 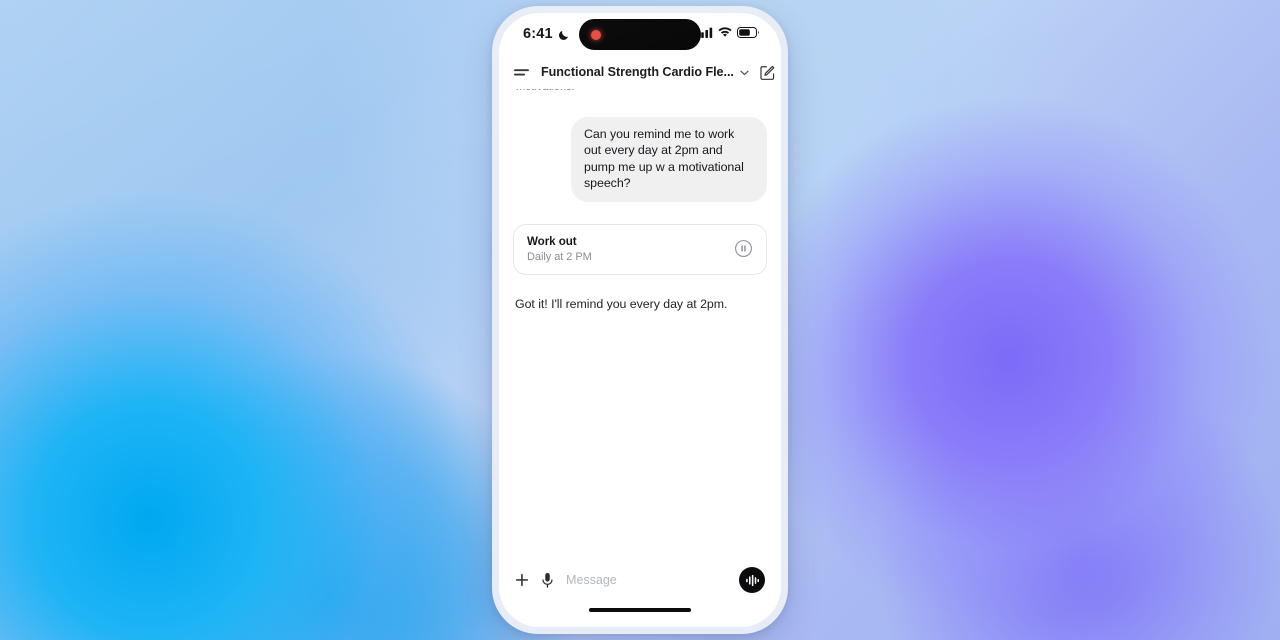 I want to click on status-time: 6:41, so click(x=538, y=34).